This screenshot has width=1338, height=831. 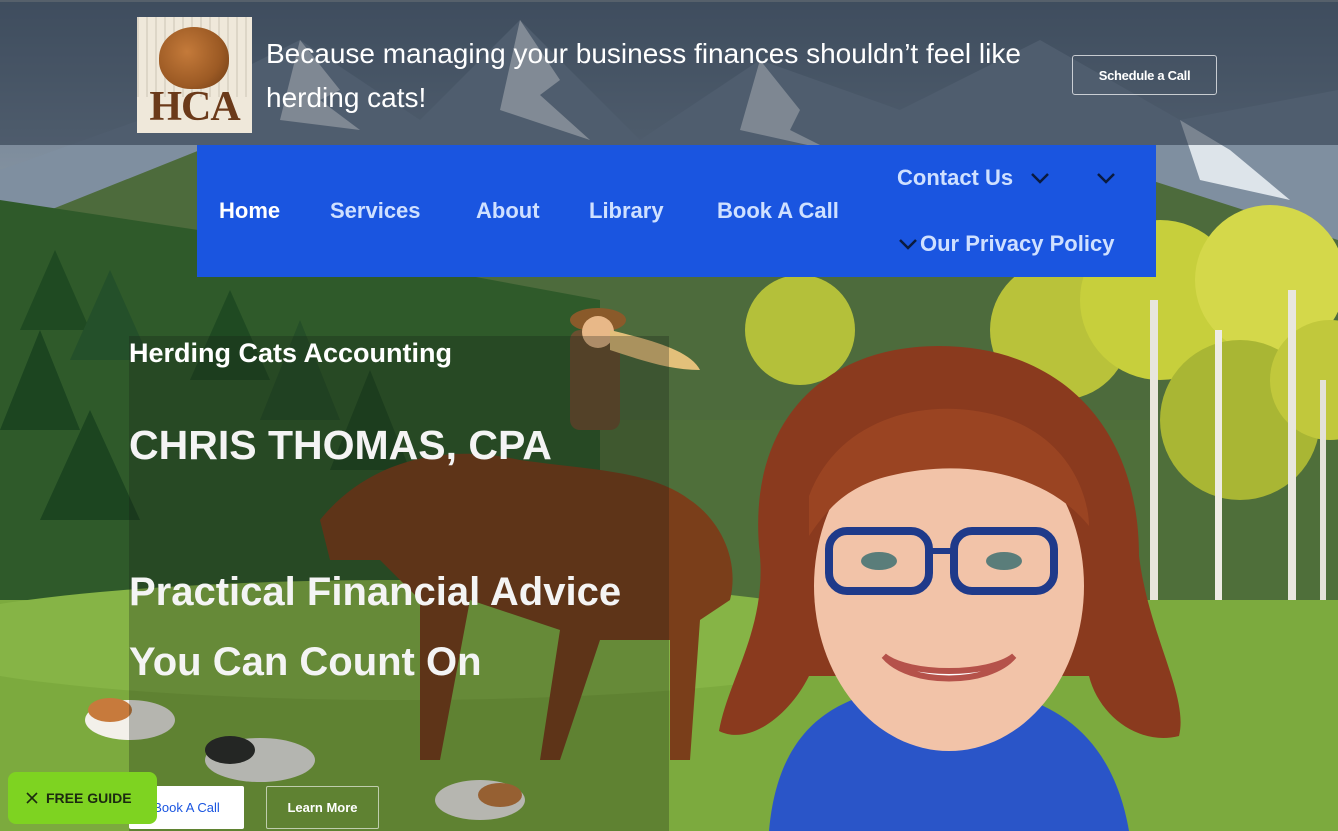 I want to click on learn-more-button: Learn More, so click(x=322, y=807).